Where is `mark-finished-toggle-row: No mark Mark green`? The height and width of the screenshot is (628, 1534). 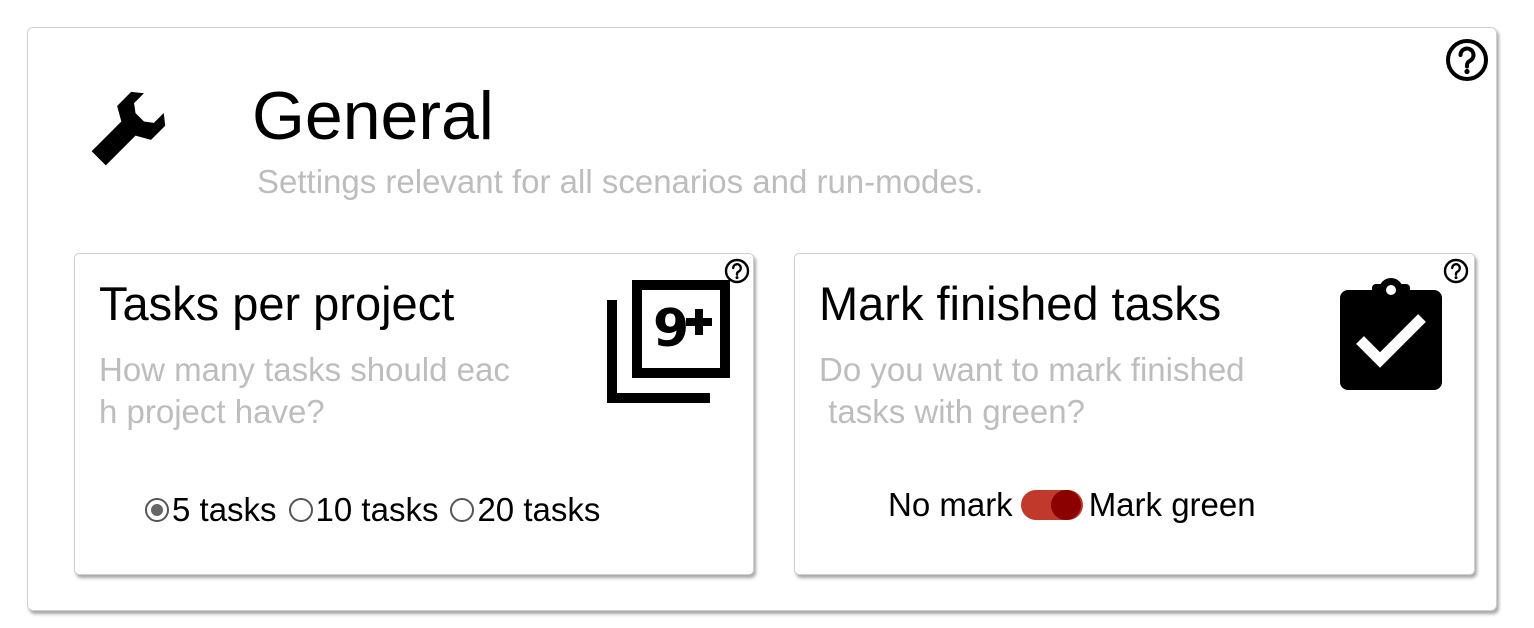
mark-finished-toggle-row: No mark Mark green is located at coordinates (1072, 505).